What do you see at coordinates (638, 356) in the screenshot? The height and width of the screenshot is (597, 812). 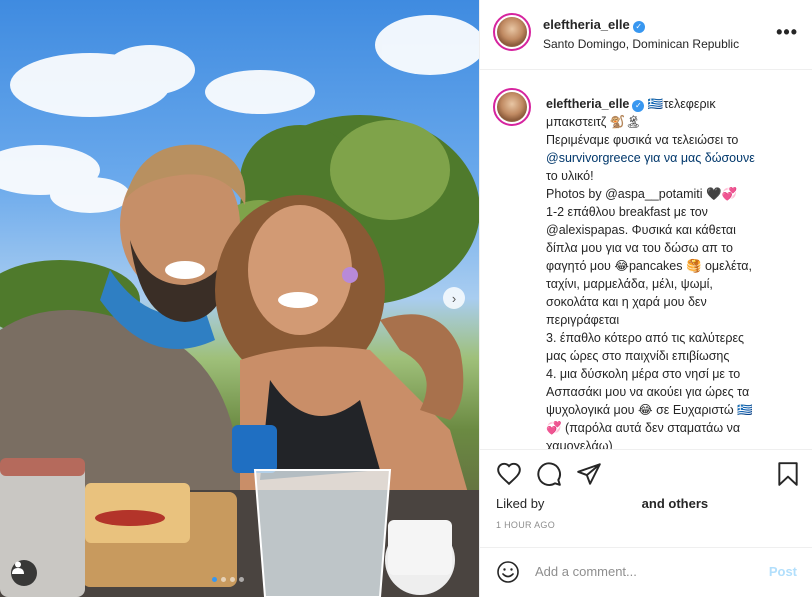 I see `caption-line: μας ώρες στο παιχνίδι επιβίωσης` at bounding box center [638, 356].